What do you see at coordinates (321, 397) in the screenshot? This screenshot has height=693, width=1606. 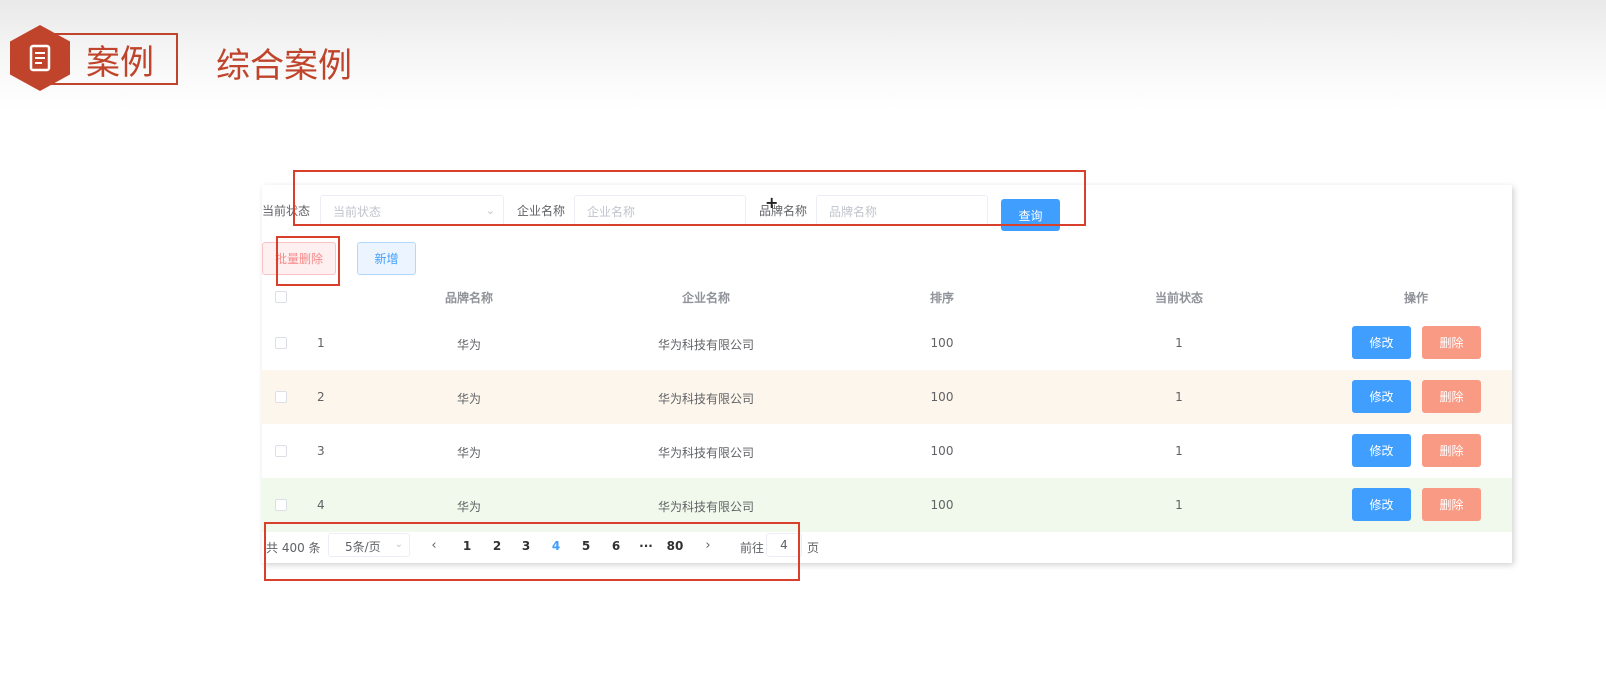 I see `row-index: 2` at bounding box center [321, 397].